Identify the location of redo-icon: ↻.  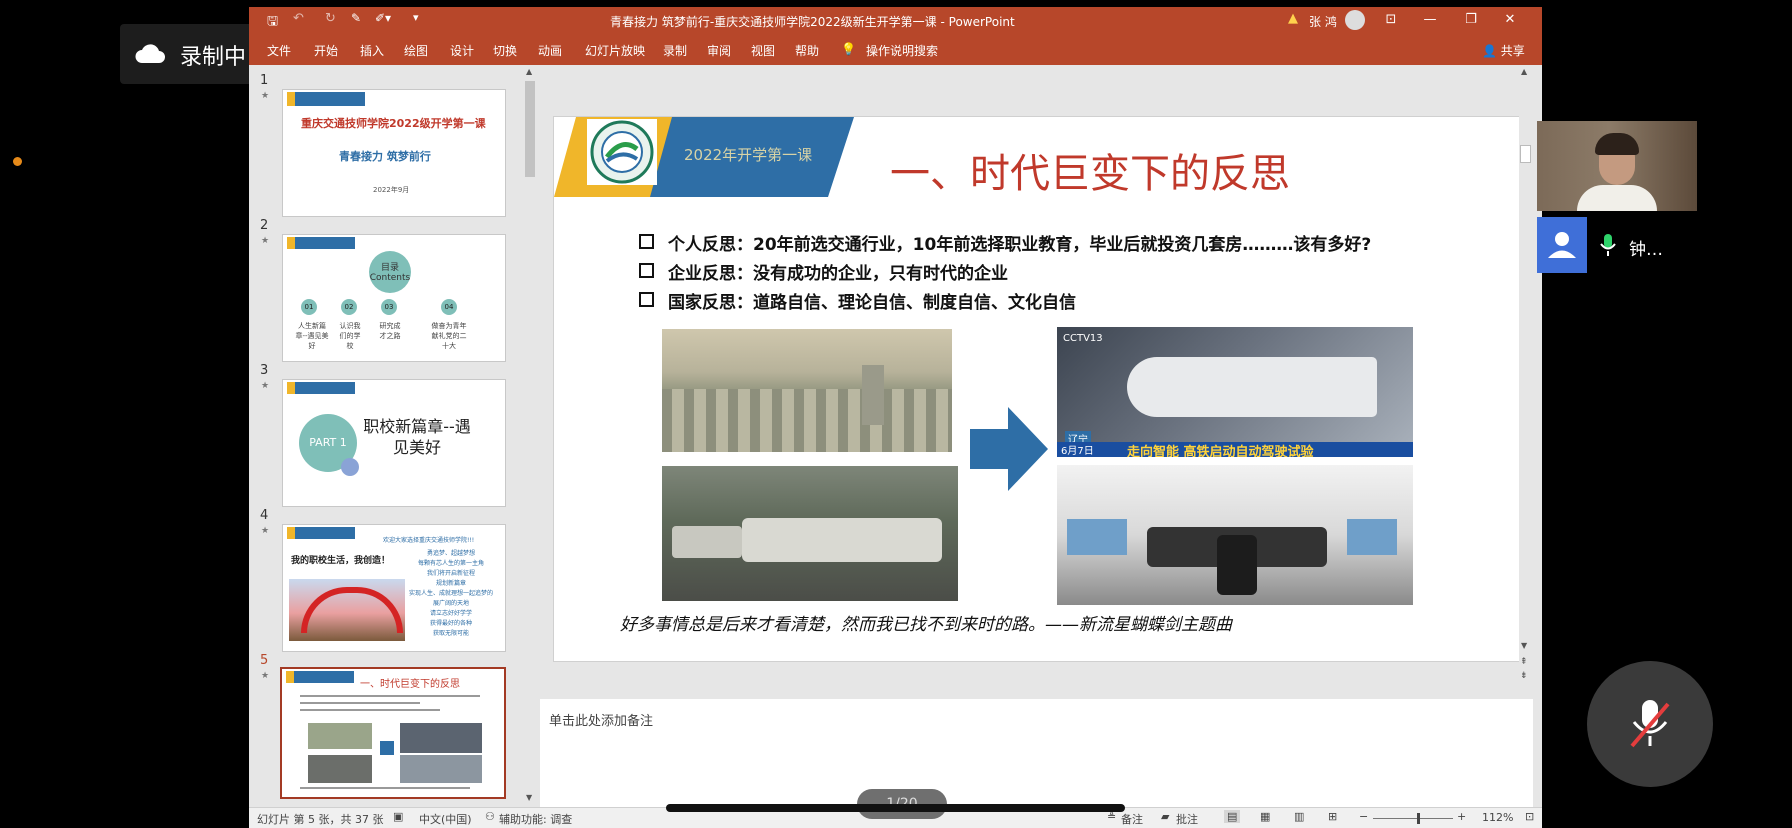
(330, 18).